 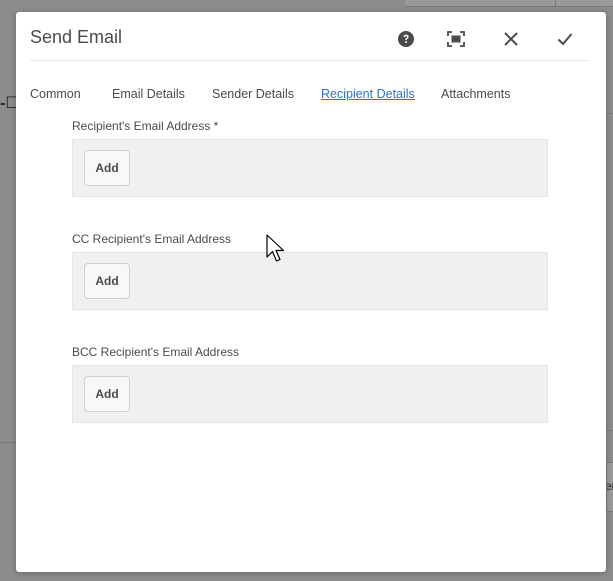 I want to click on tab-common: Common, so click(x=55, y=97).